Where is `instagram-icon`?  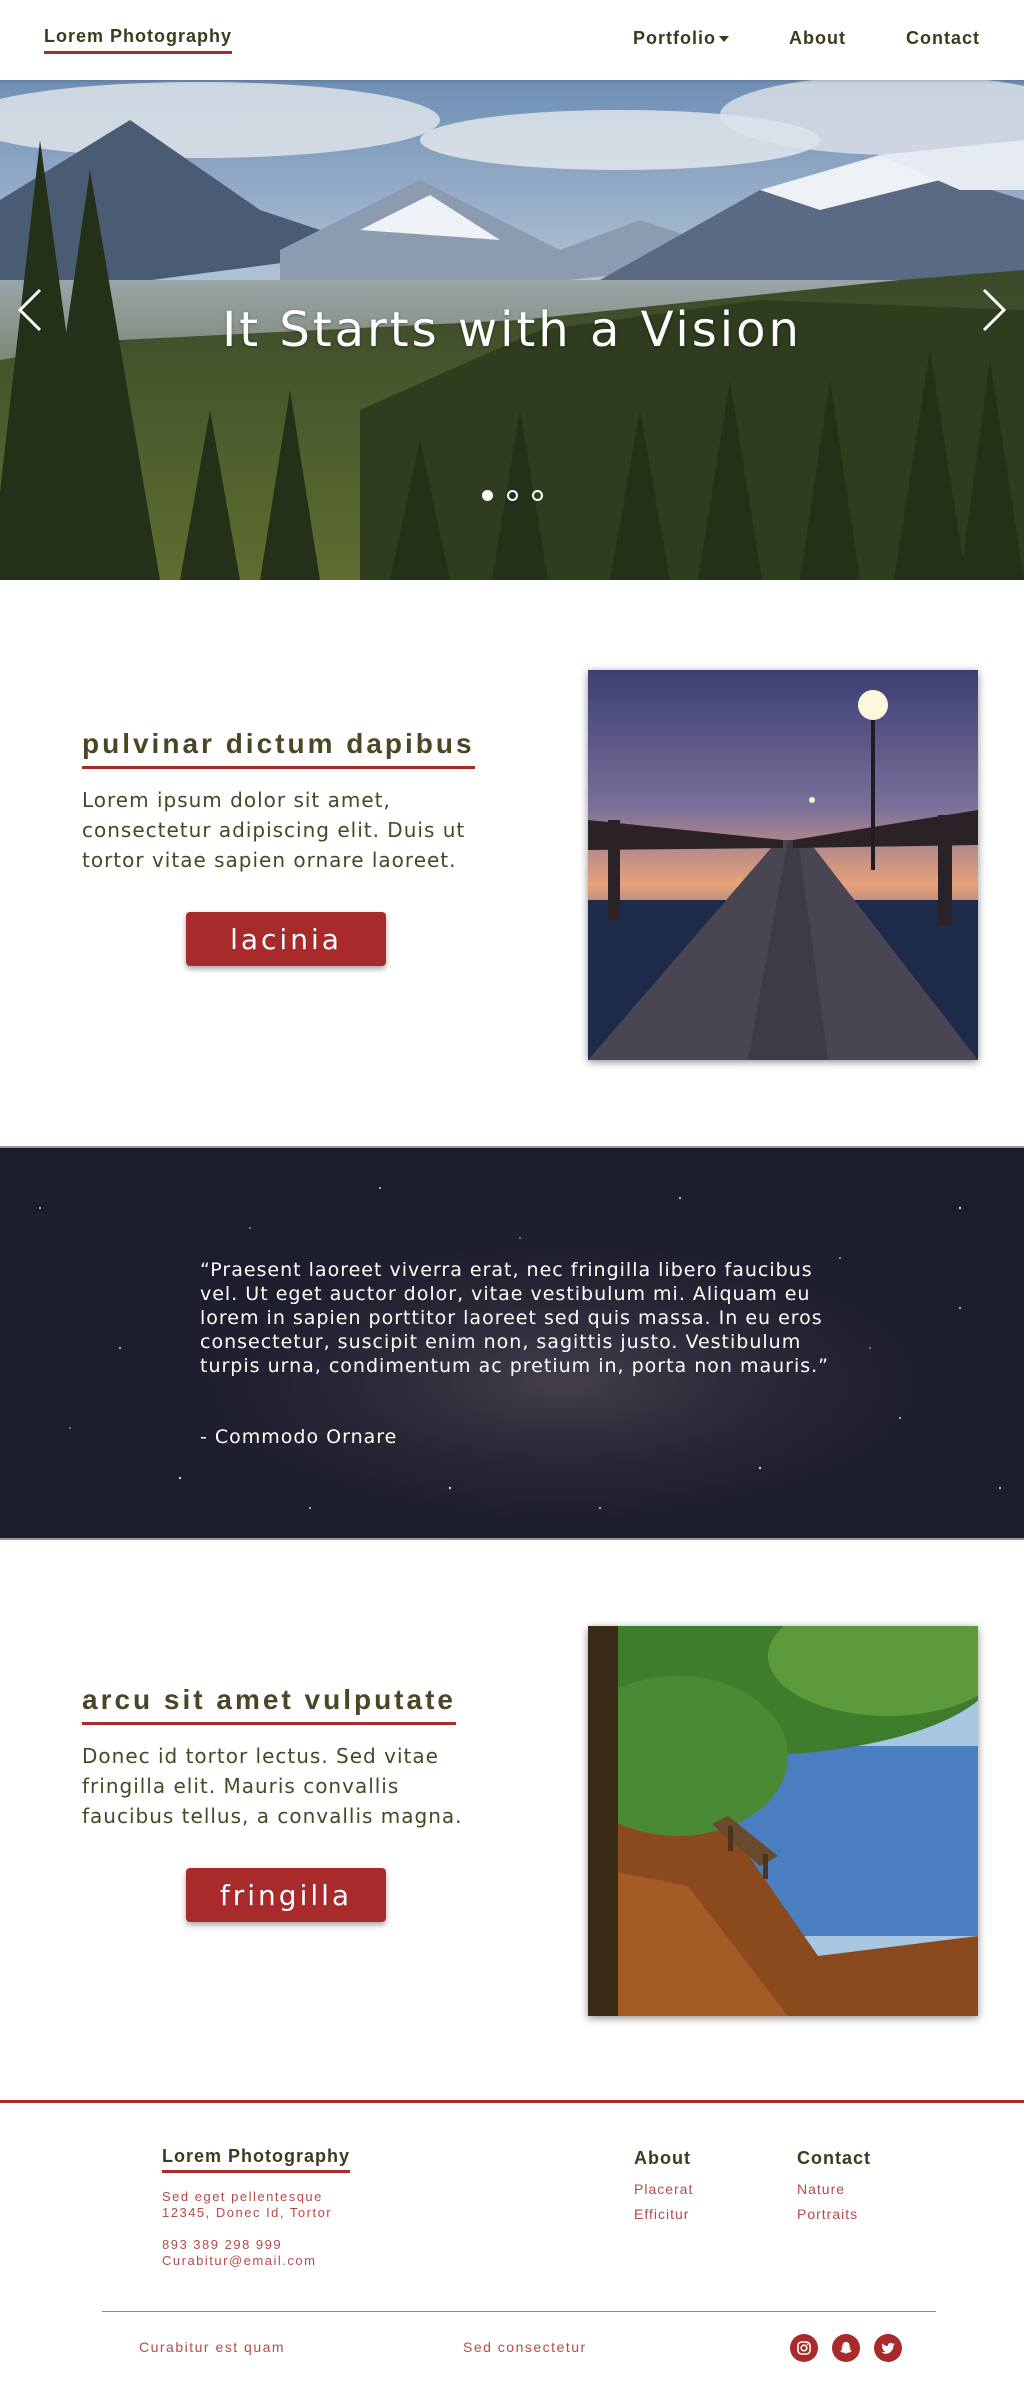 instagram-icon is located at coordinates (804, 2348).